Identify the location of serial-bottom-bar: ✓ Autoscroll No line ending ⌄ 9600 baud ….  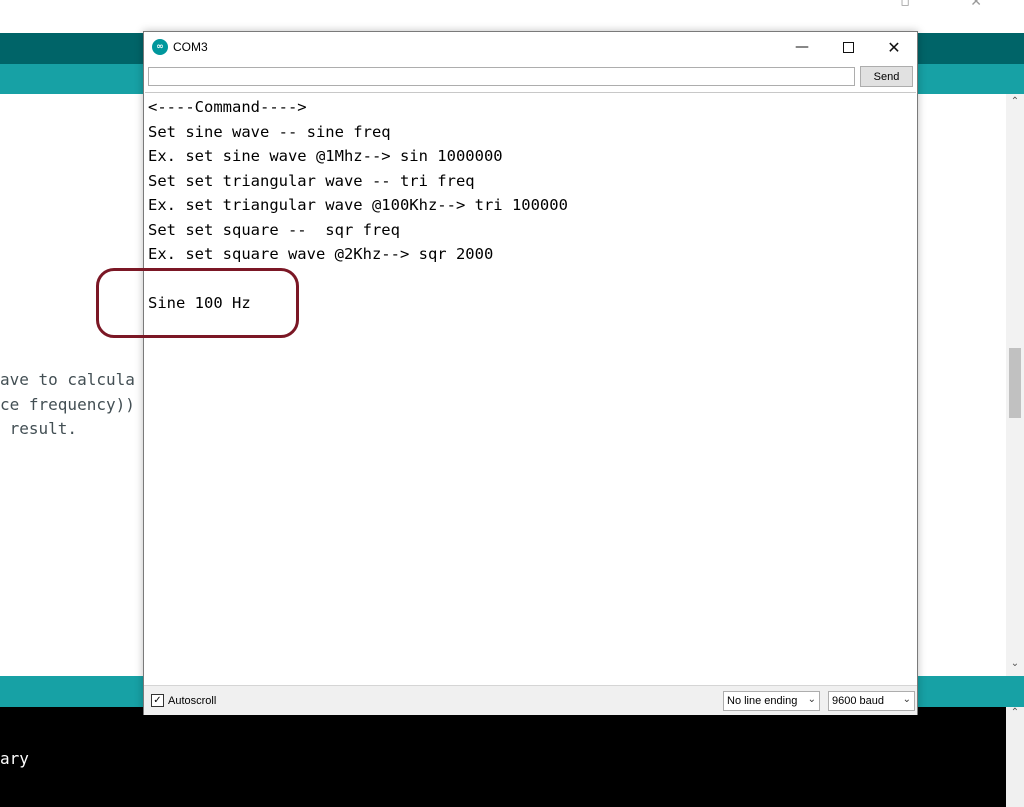
(530, 700).